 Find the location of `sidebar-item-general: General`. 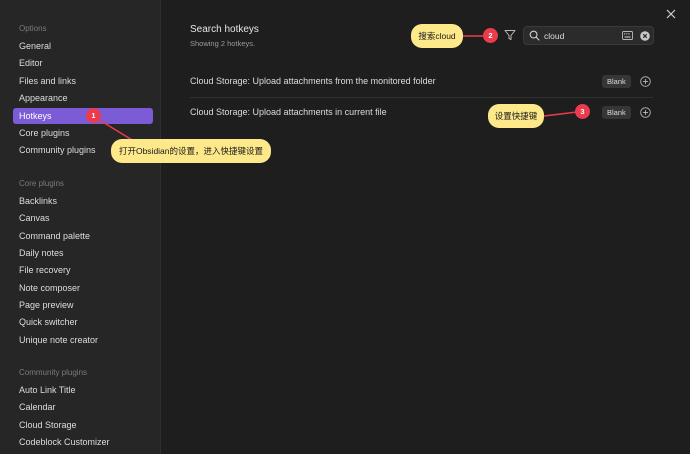

sidebar-item-general: General is located at coordinates (83, 46).